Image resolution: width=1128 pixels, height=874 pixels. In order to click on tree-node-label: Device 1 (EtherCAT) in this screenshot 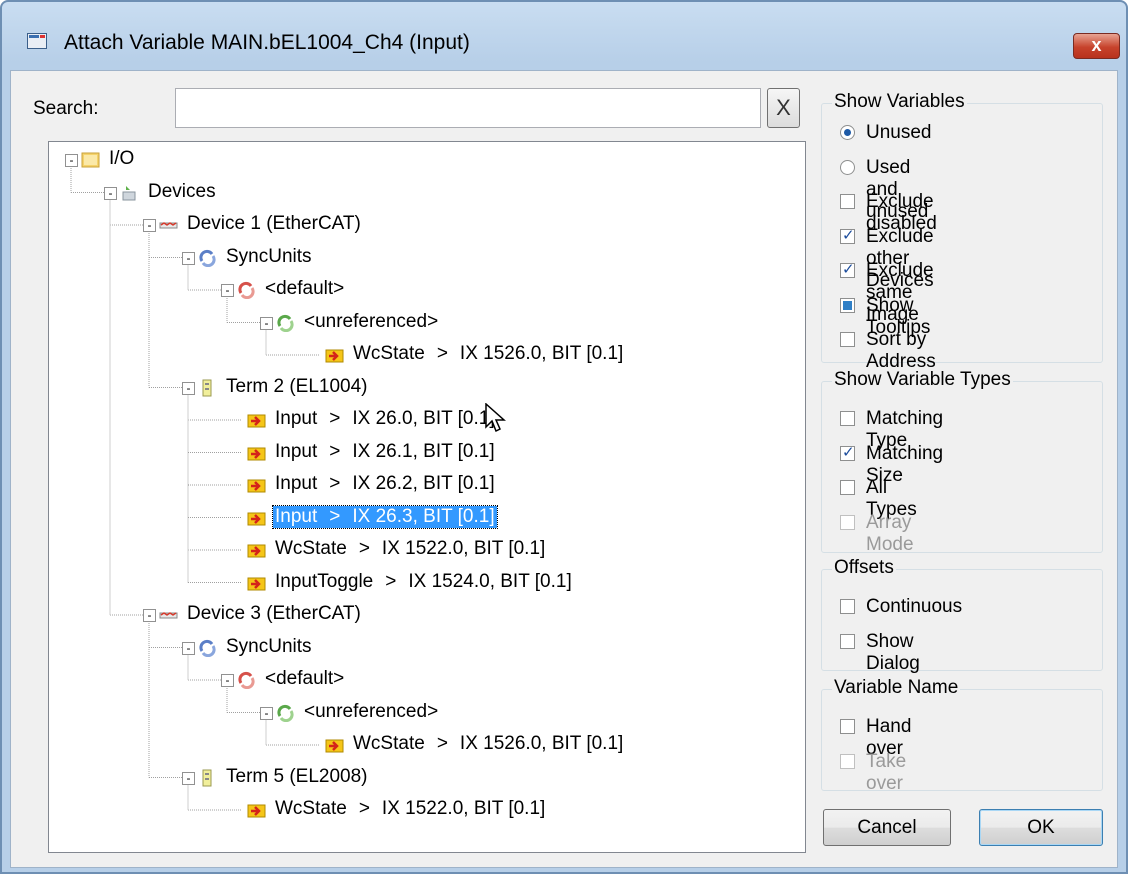, I will do `click(274, 224)`.